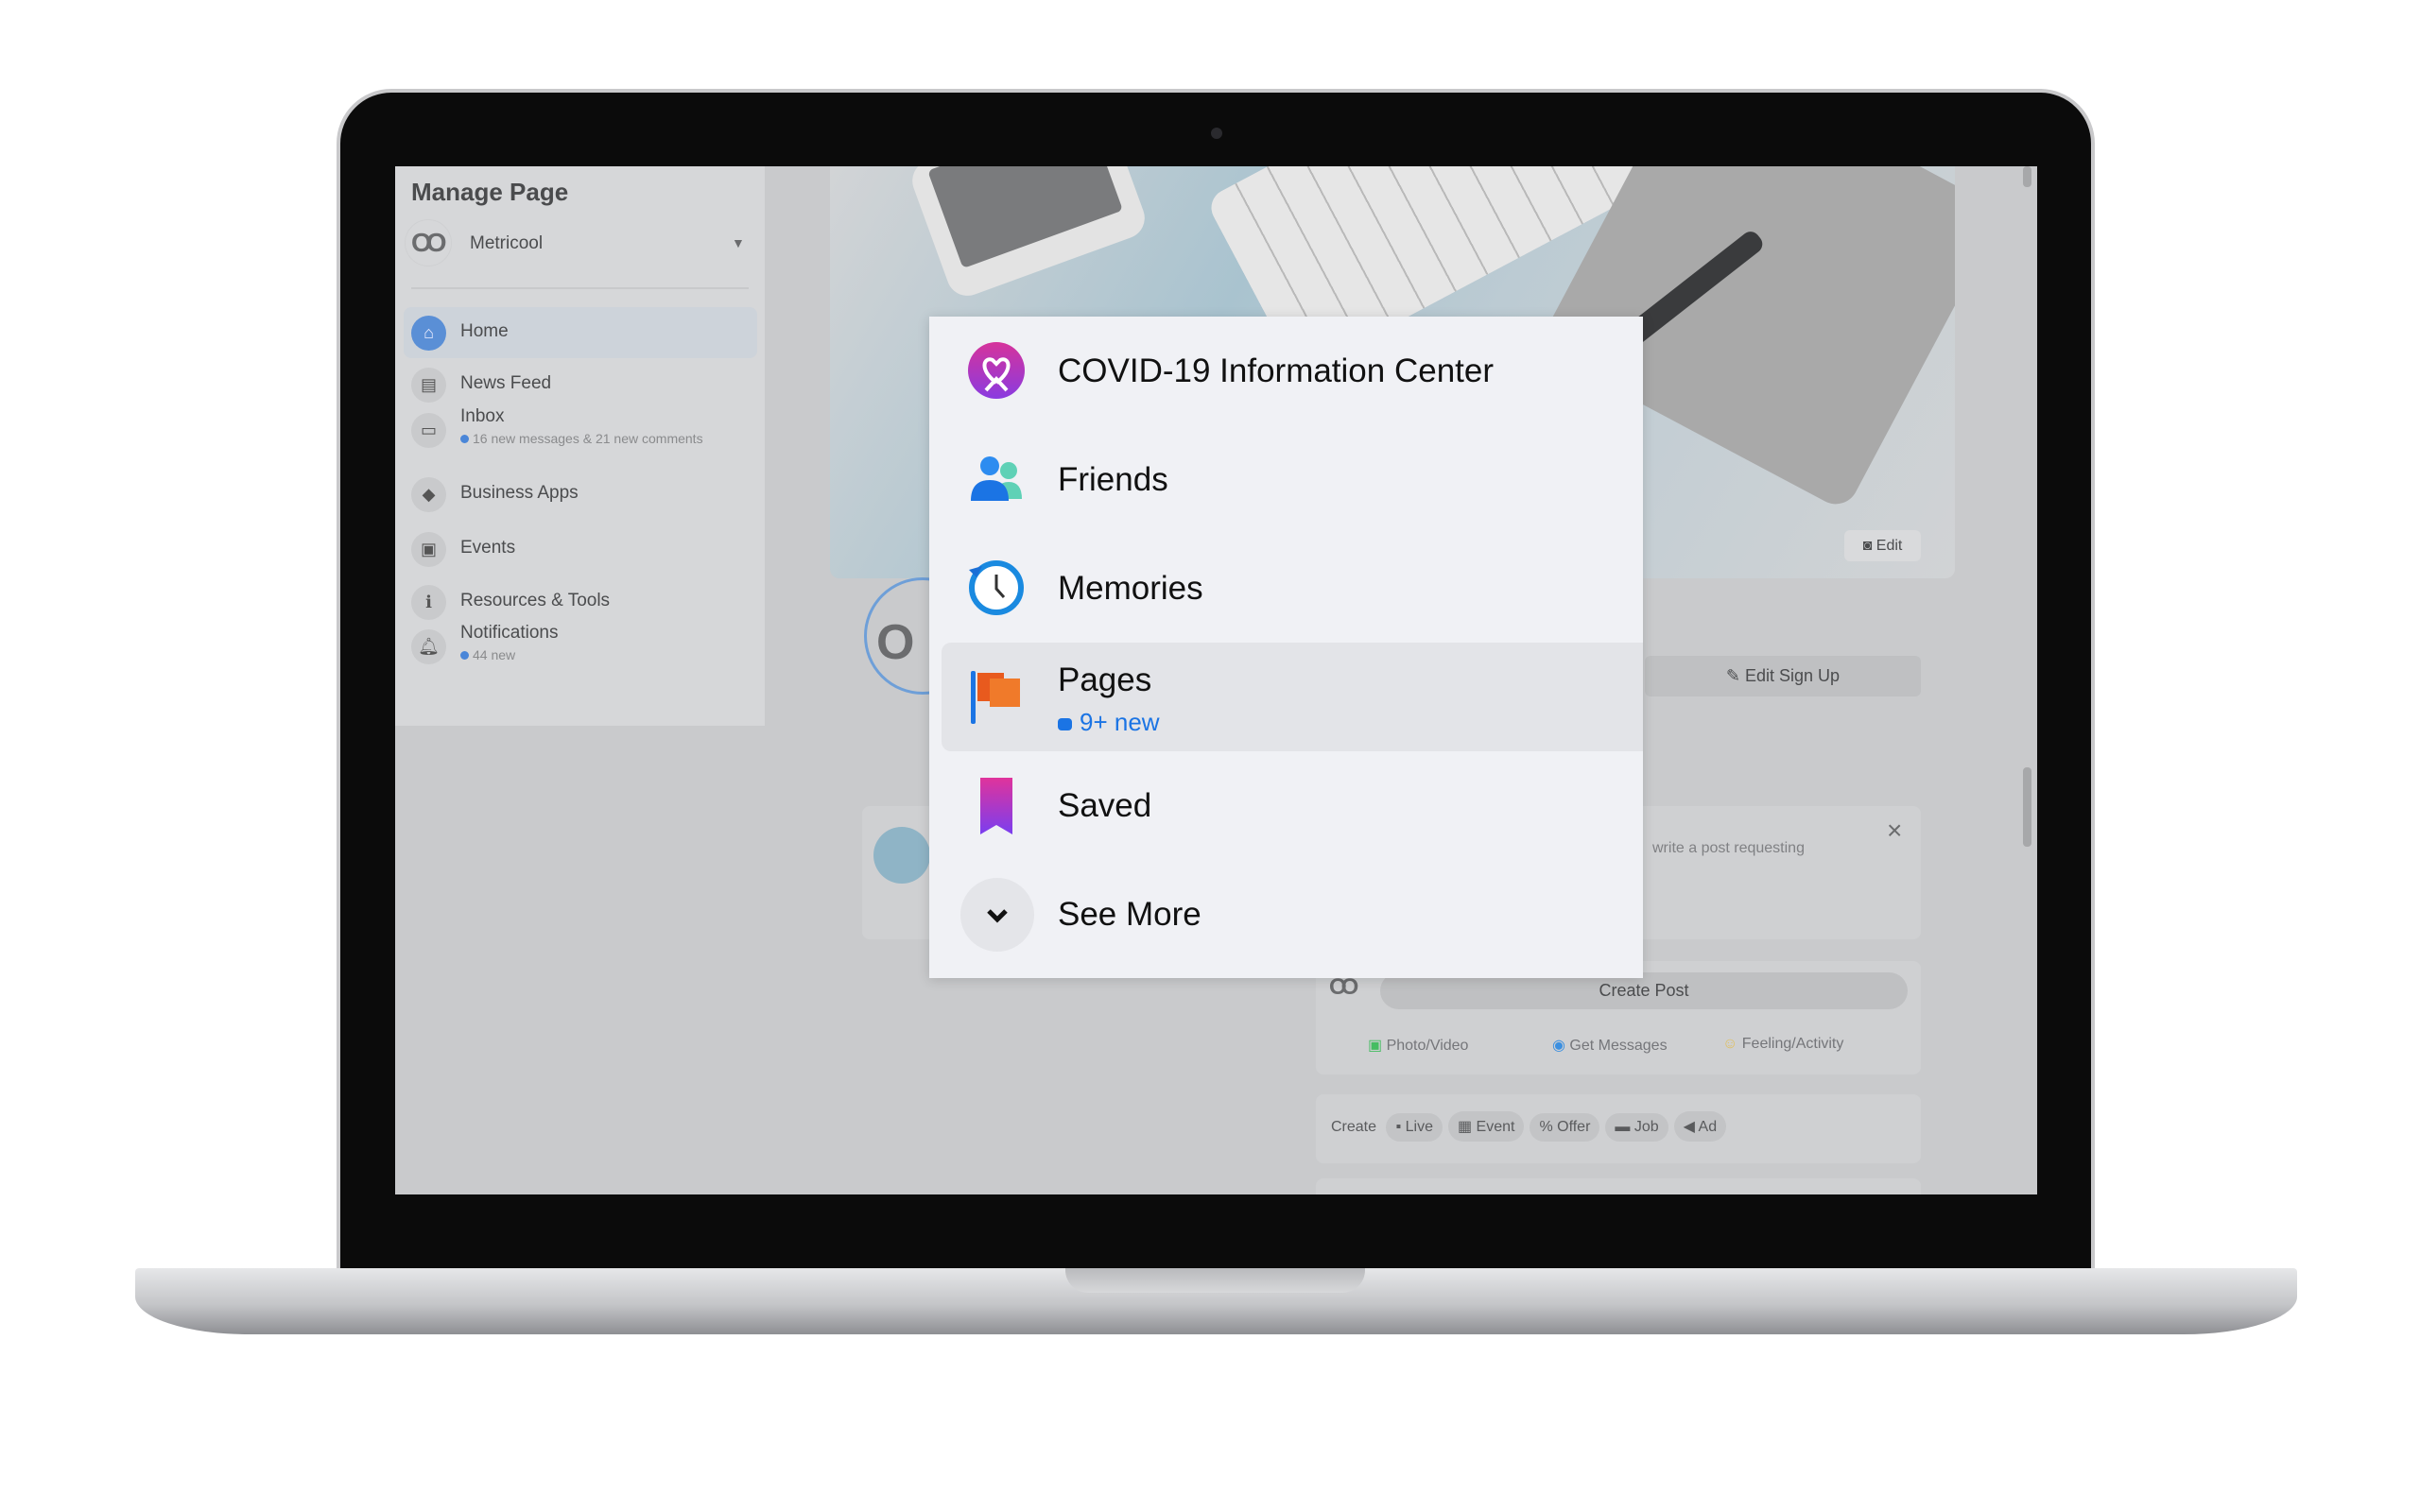 Image resolution: width=2420 pixels, height=1512 pixels. Describe the element at coordinates (428, 385) in the screenshot. I see `news-feed-icon: ▤` at that location.